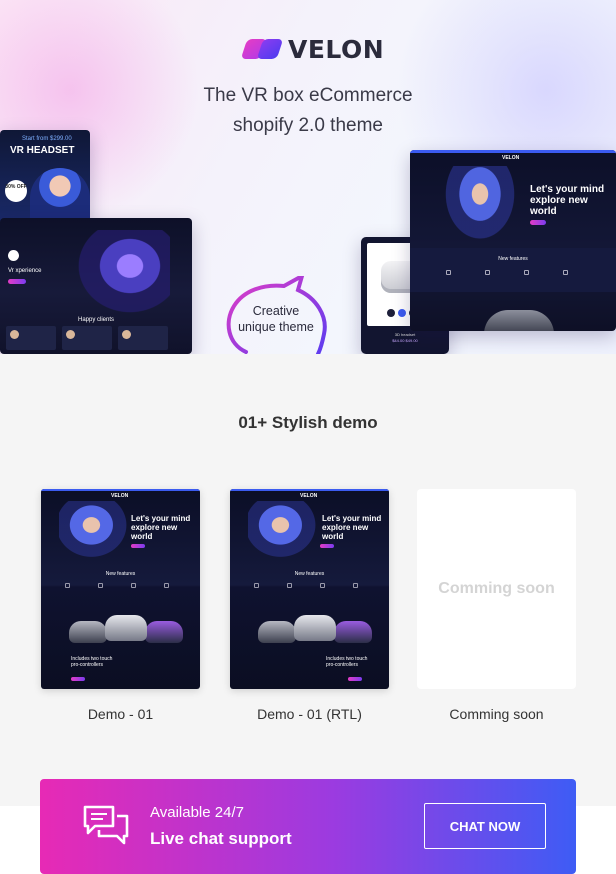  Describe the element at coordinates (25, 271) in the screenshot. I see `mockup-headline: Vr xperience` at that location.